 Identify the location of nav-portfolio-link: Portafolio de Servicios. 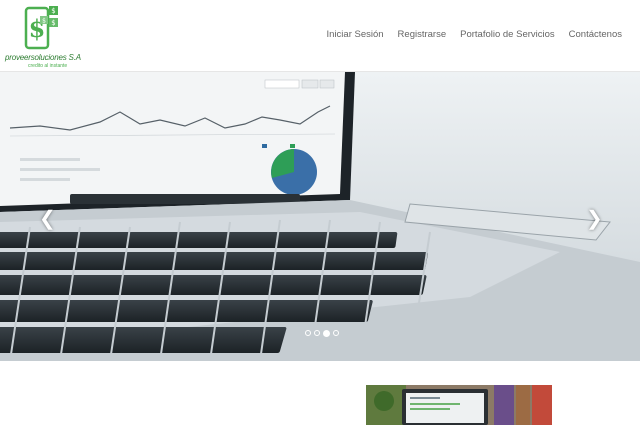
(507, 34).